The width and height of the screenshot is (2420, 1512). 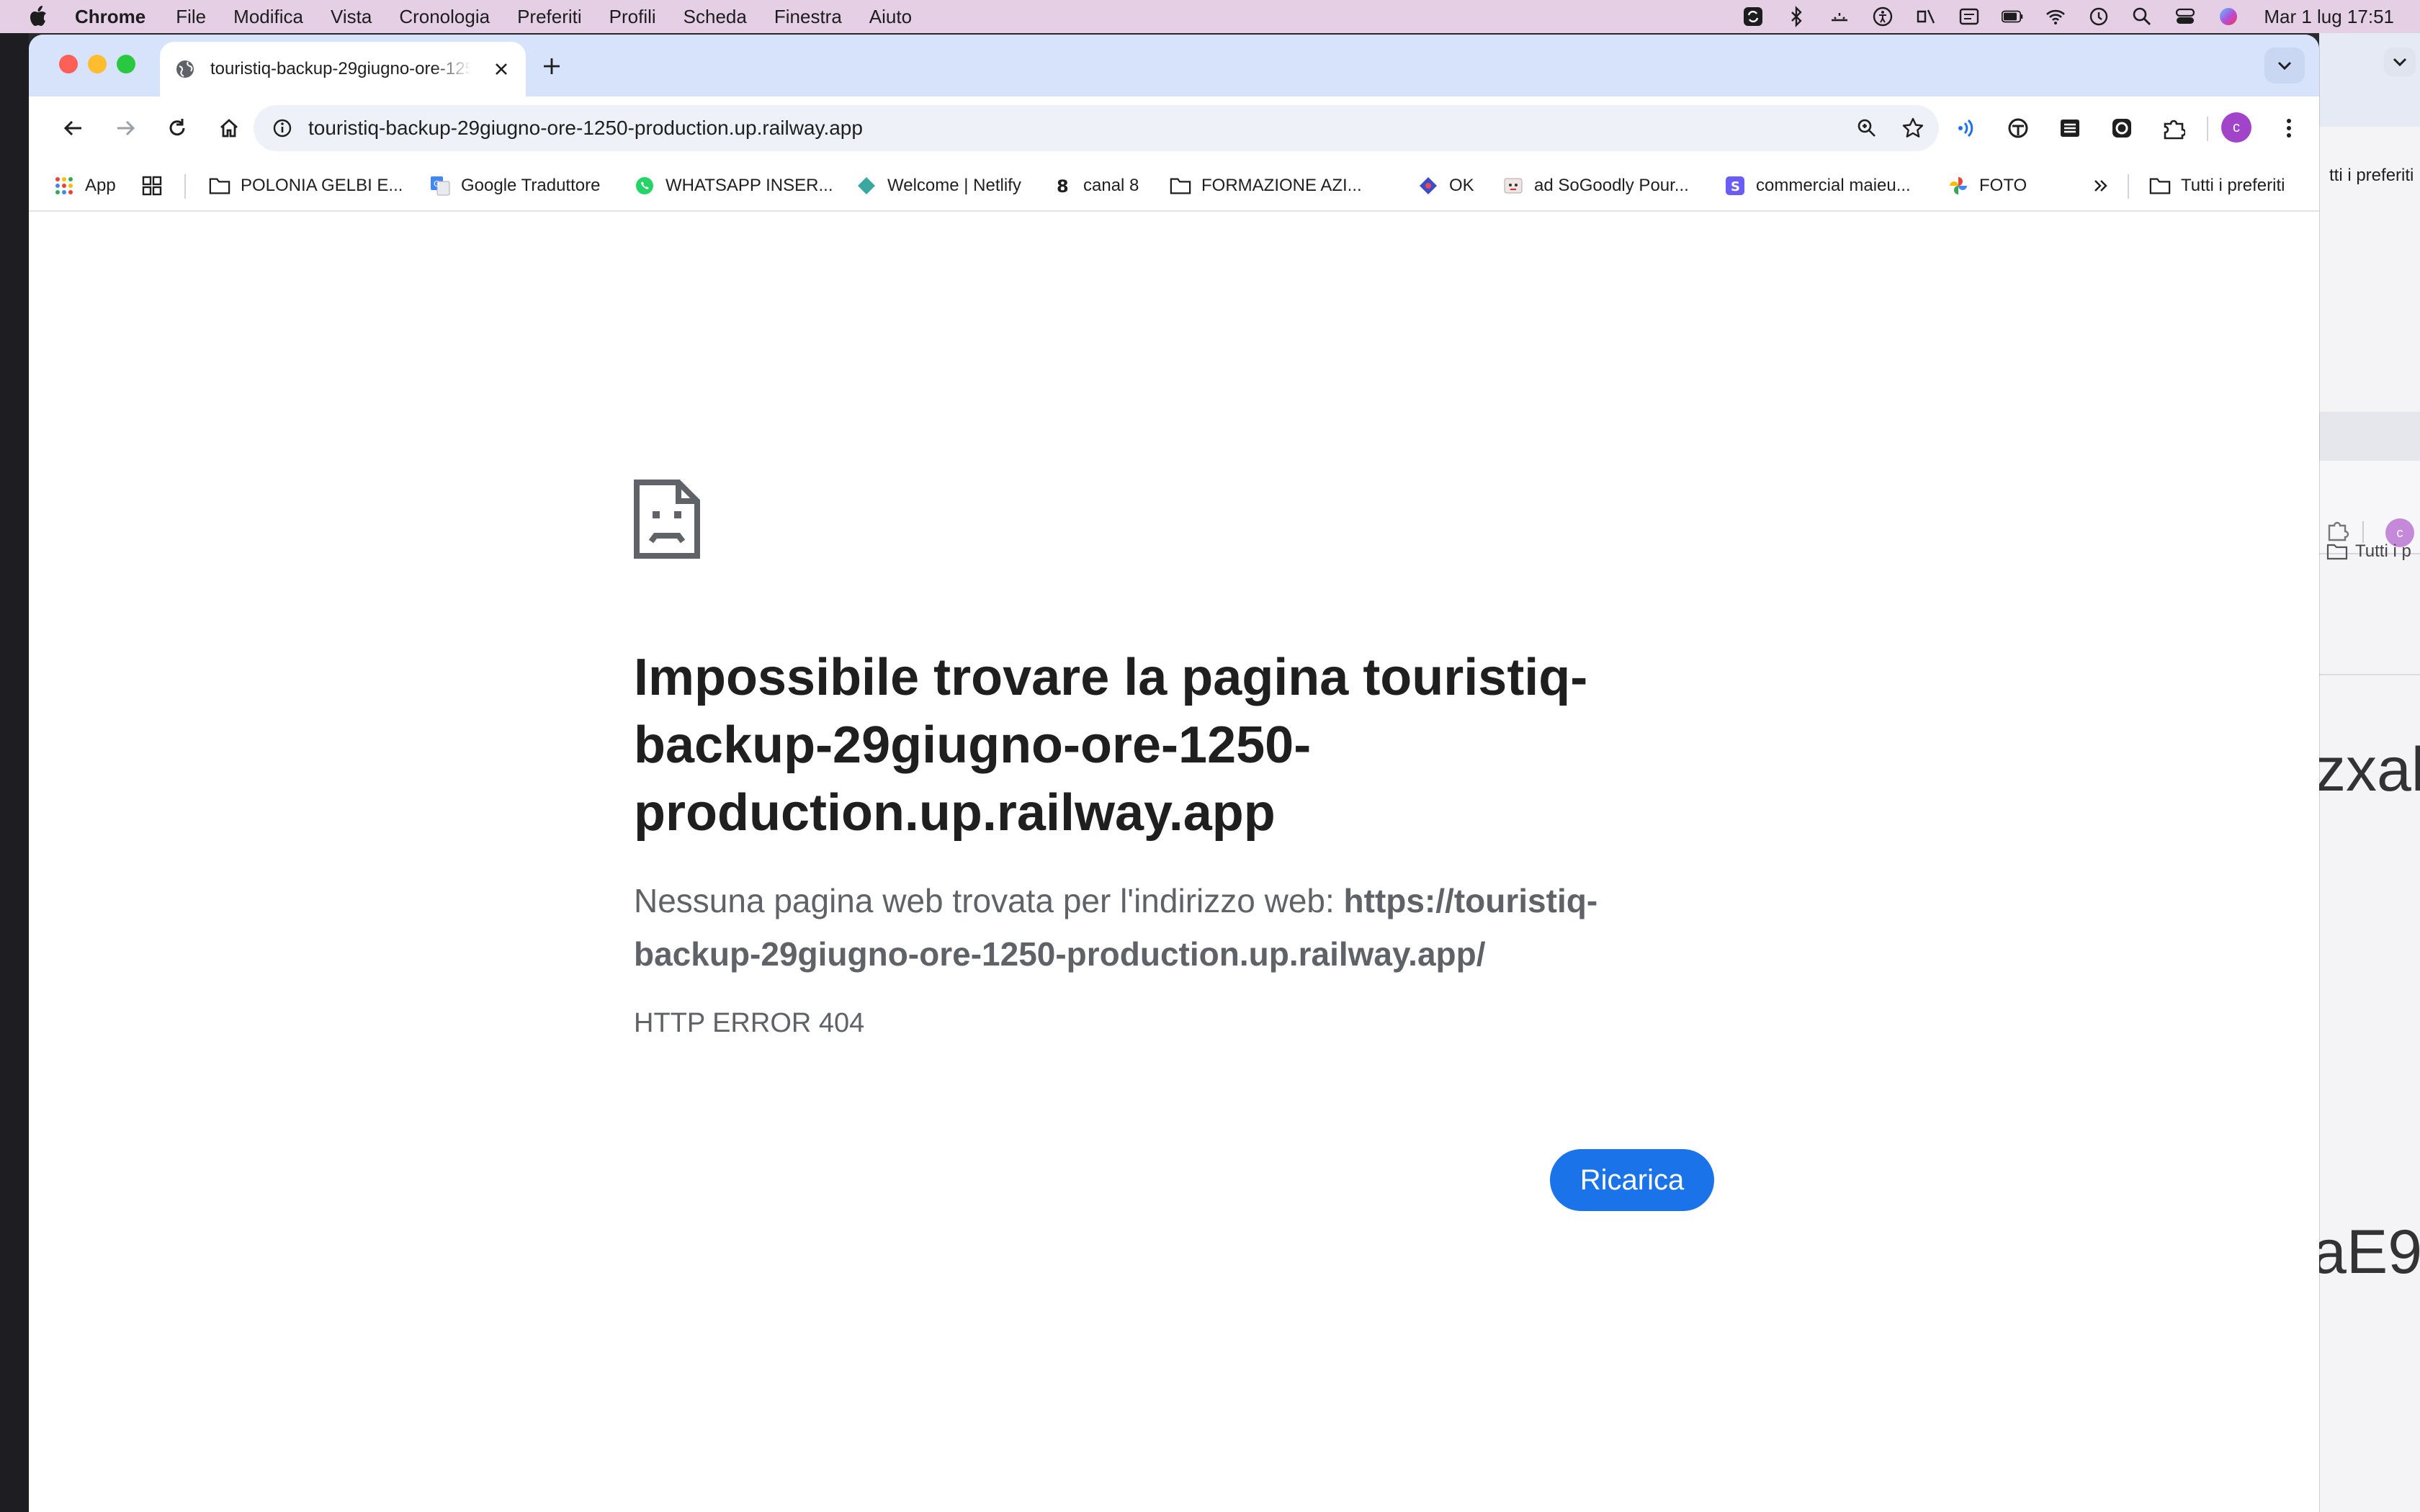 What do you see at coordinates (2142, 16) in the screenshot?
I see `spotlight-search-icon` at bounding box center [2142, 16].